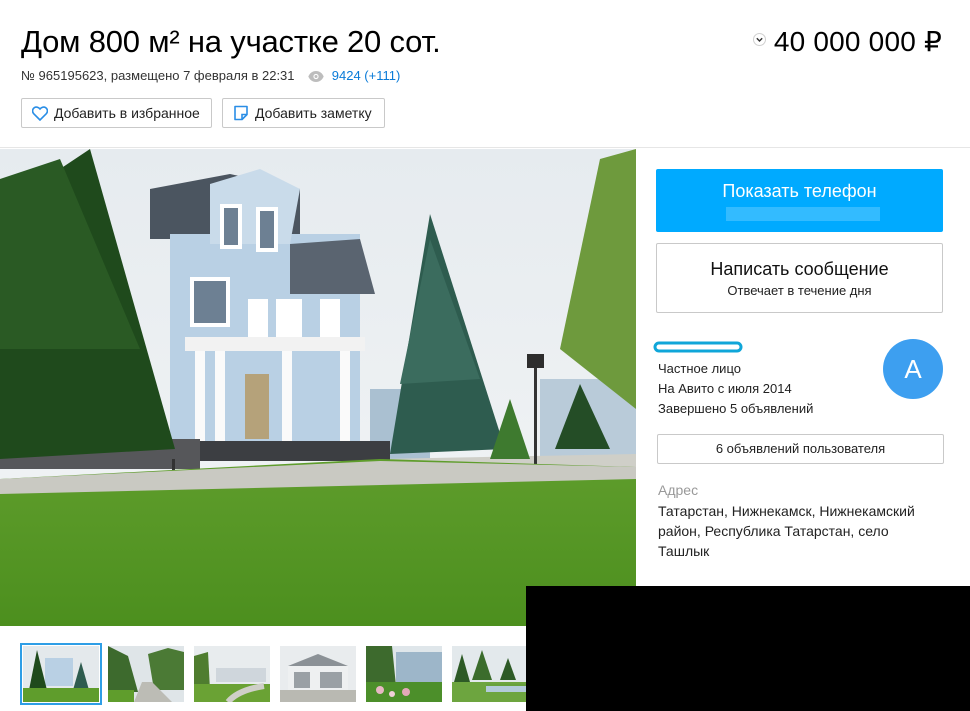 This screenshot has width=970, height=711. I want to click on seller-name-redacted, so click(698, 347).